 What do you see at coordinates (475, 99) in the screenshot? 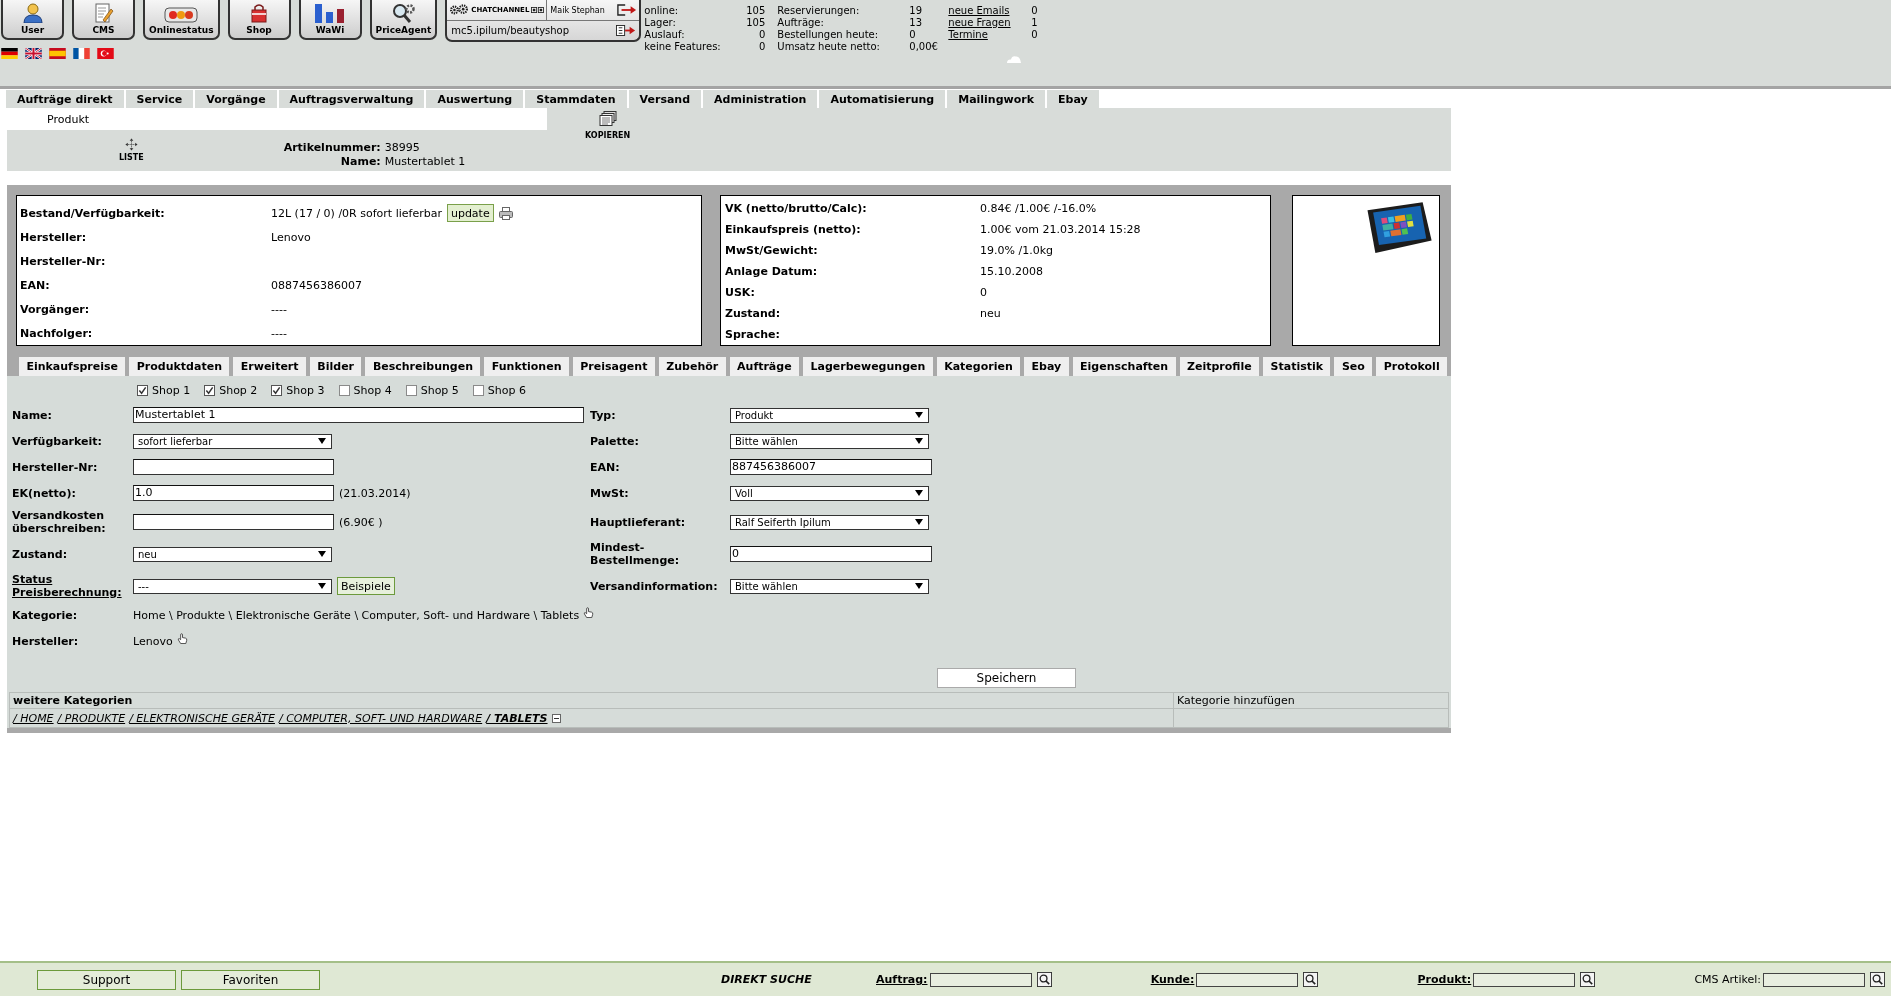
I see `menu-tab: Auswertung` at bounding box center [475, 99].